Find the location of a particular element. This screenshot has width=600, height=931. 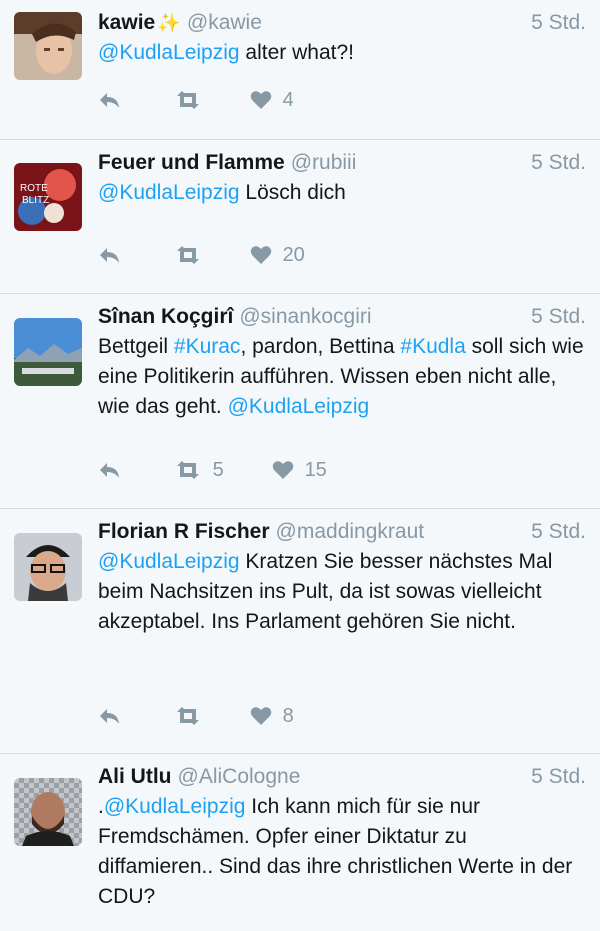

user-handle: @kawie is located at coordinates (224, 22).